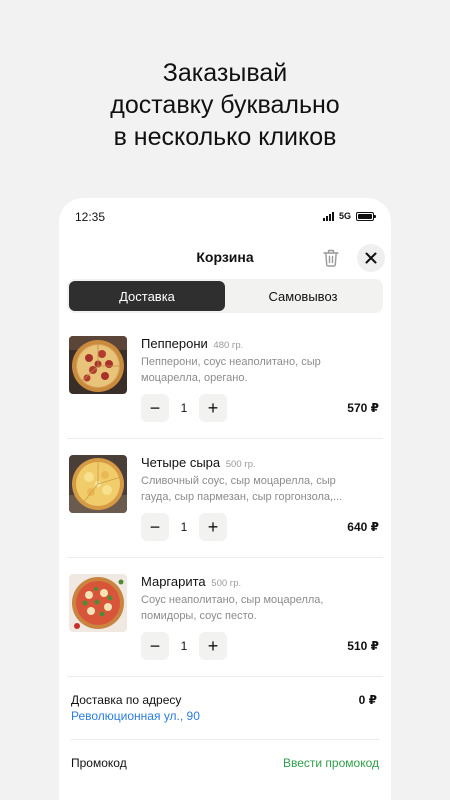  I want to click on status-icons: 5G, so click(349, 216).